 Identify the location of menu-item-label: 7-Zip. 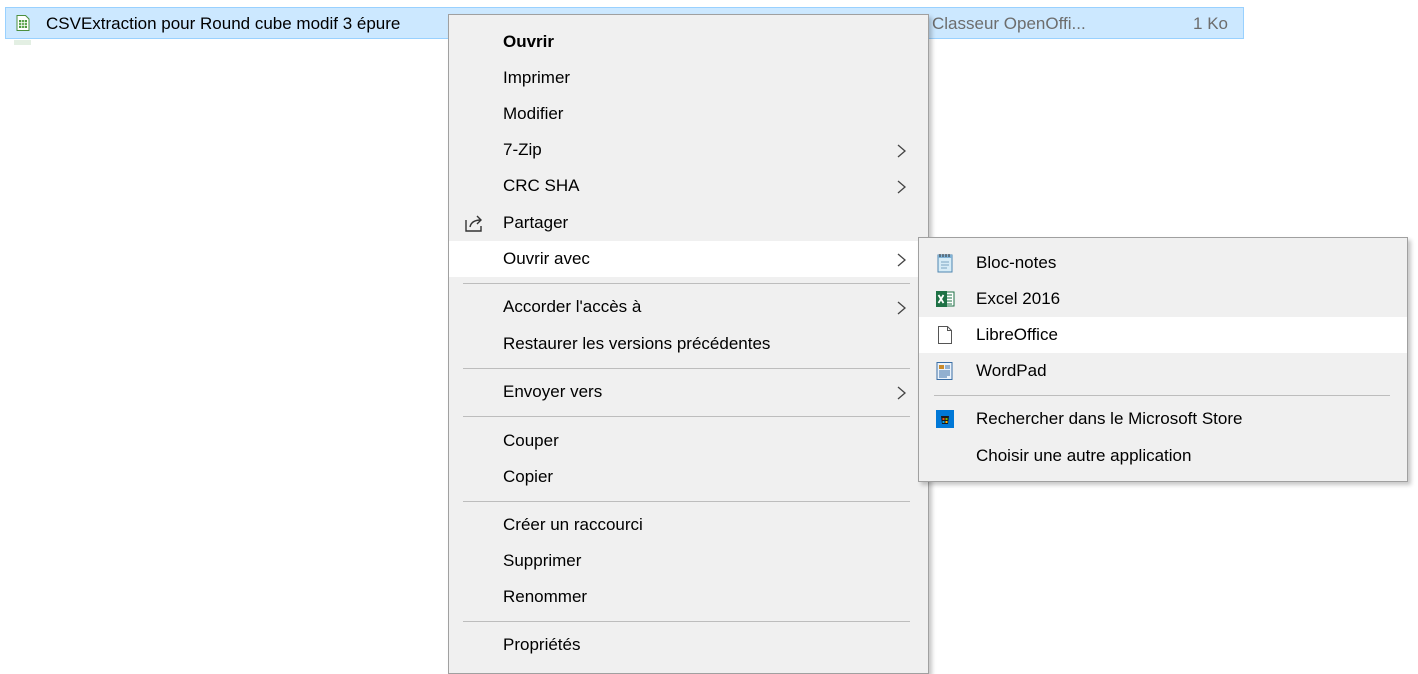
(522, 149).